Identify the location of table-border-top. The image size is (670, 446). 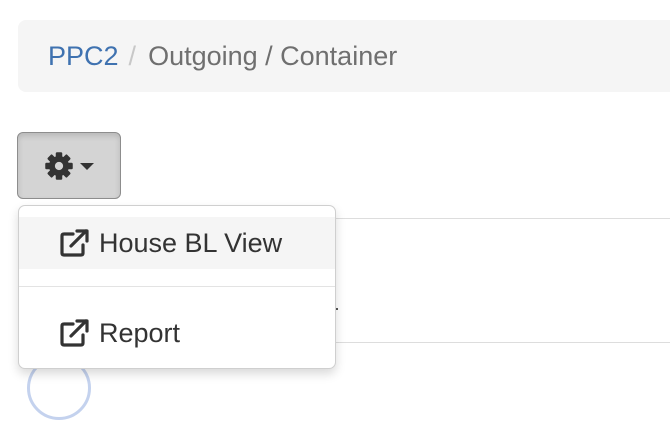
(500, 218).